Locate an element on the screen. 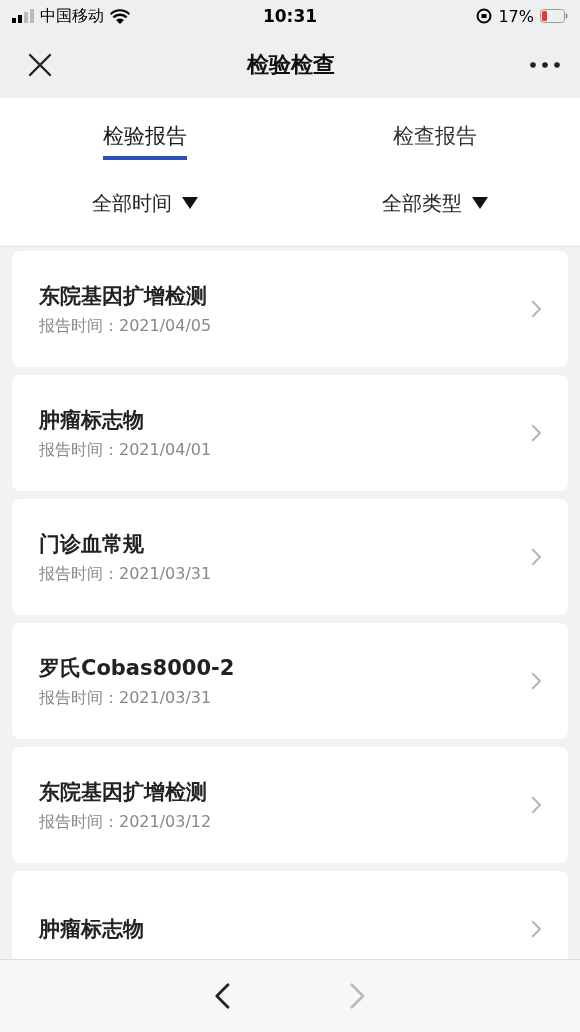 This screenshot has height=1032, width=580. report-date: 报告时间：2021/04/01 is located at coordinates (126, 450).